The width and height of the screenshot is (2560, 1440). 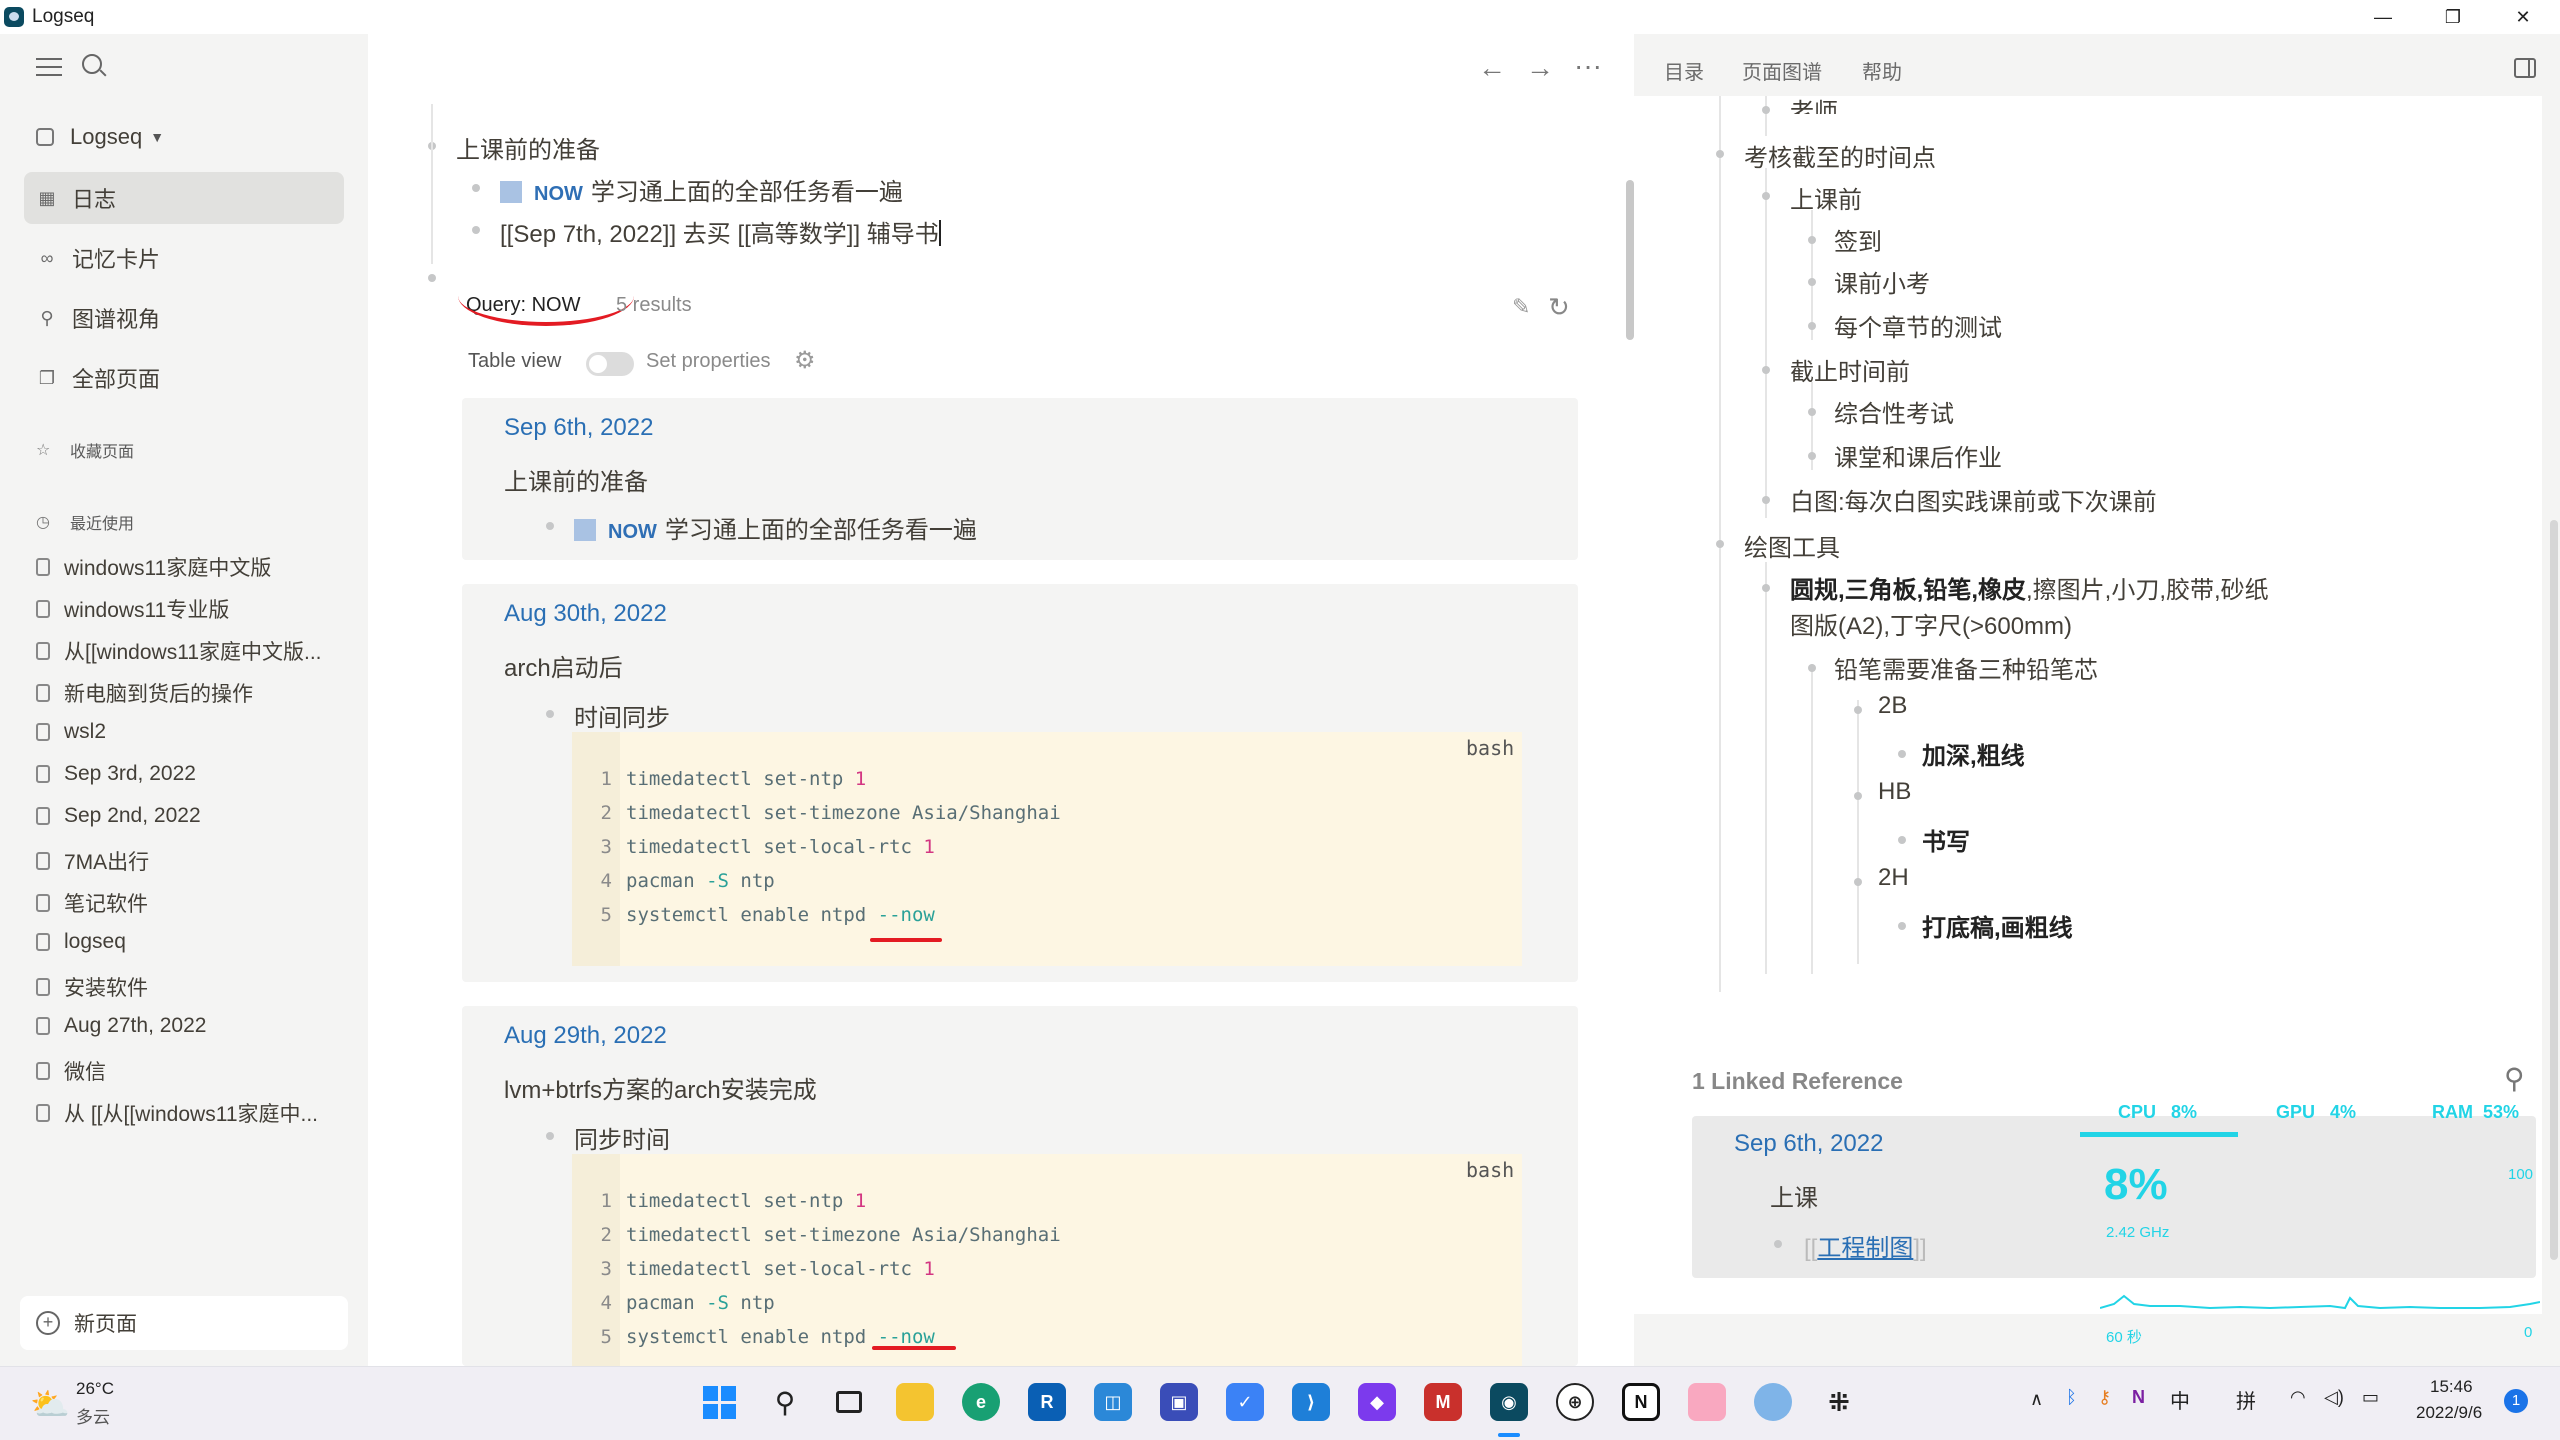 What do you see at coordinates (1540, 68) in the screenshot?
I see `forward-arrow-icon: →` at bounding box center [1540, 68].